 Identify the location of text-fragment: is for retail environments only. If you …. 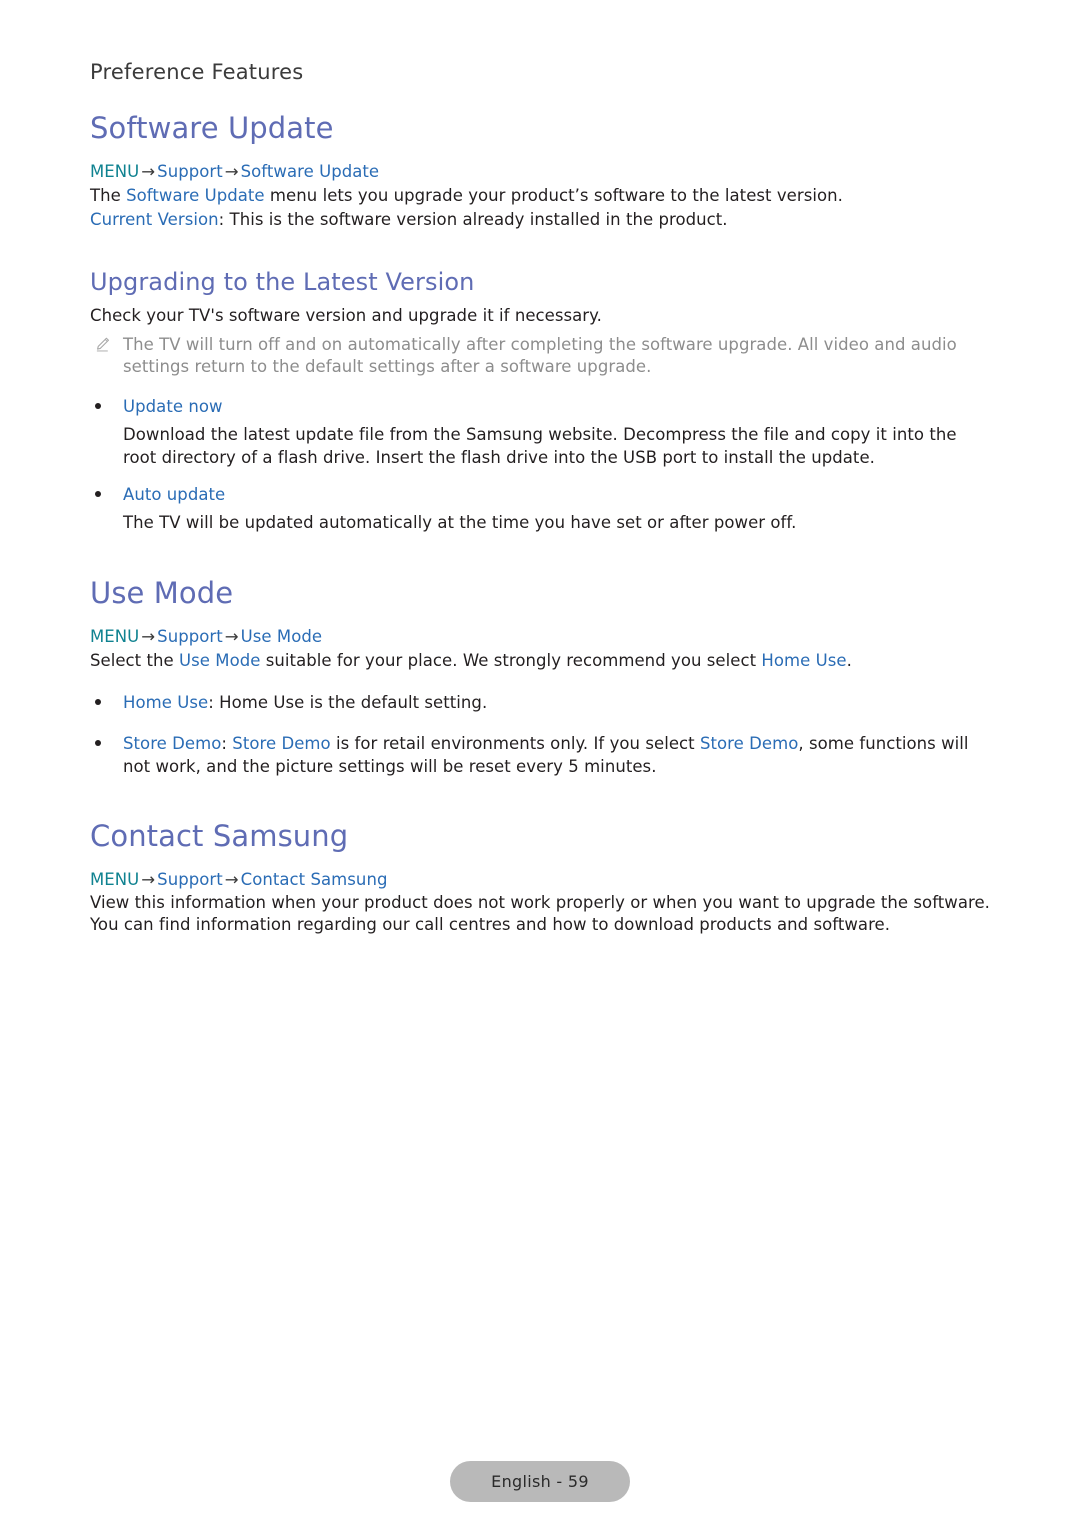
(515, 743).